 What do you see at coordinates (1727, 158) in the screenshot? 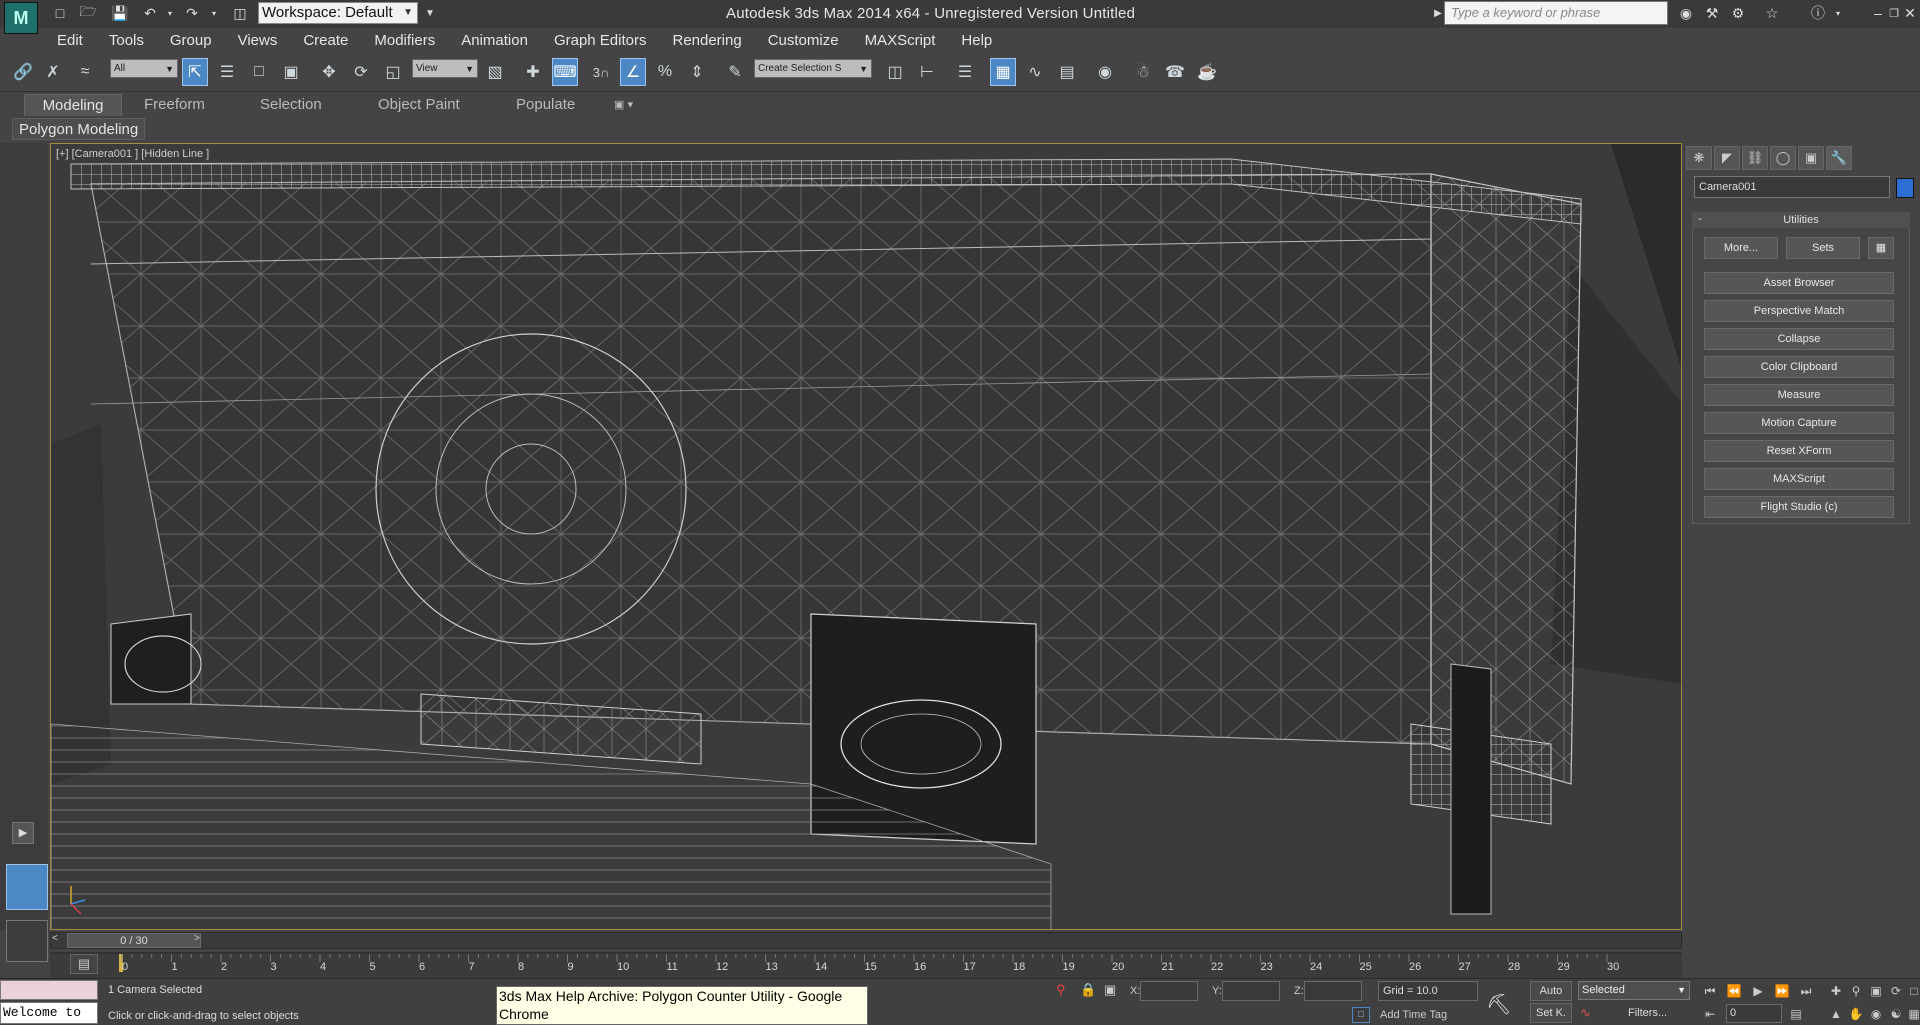
I see `modify-panel-icon: ◤` at bounding box center [1727, 158].